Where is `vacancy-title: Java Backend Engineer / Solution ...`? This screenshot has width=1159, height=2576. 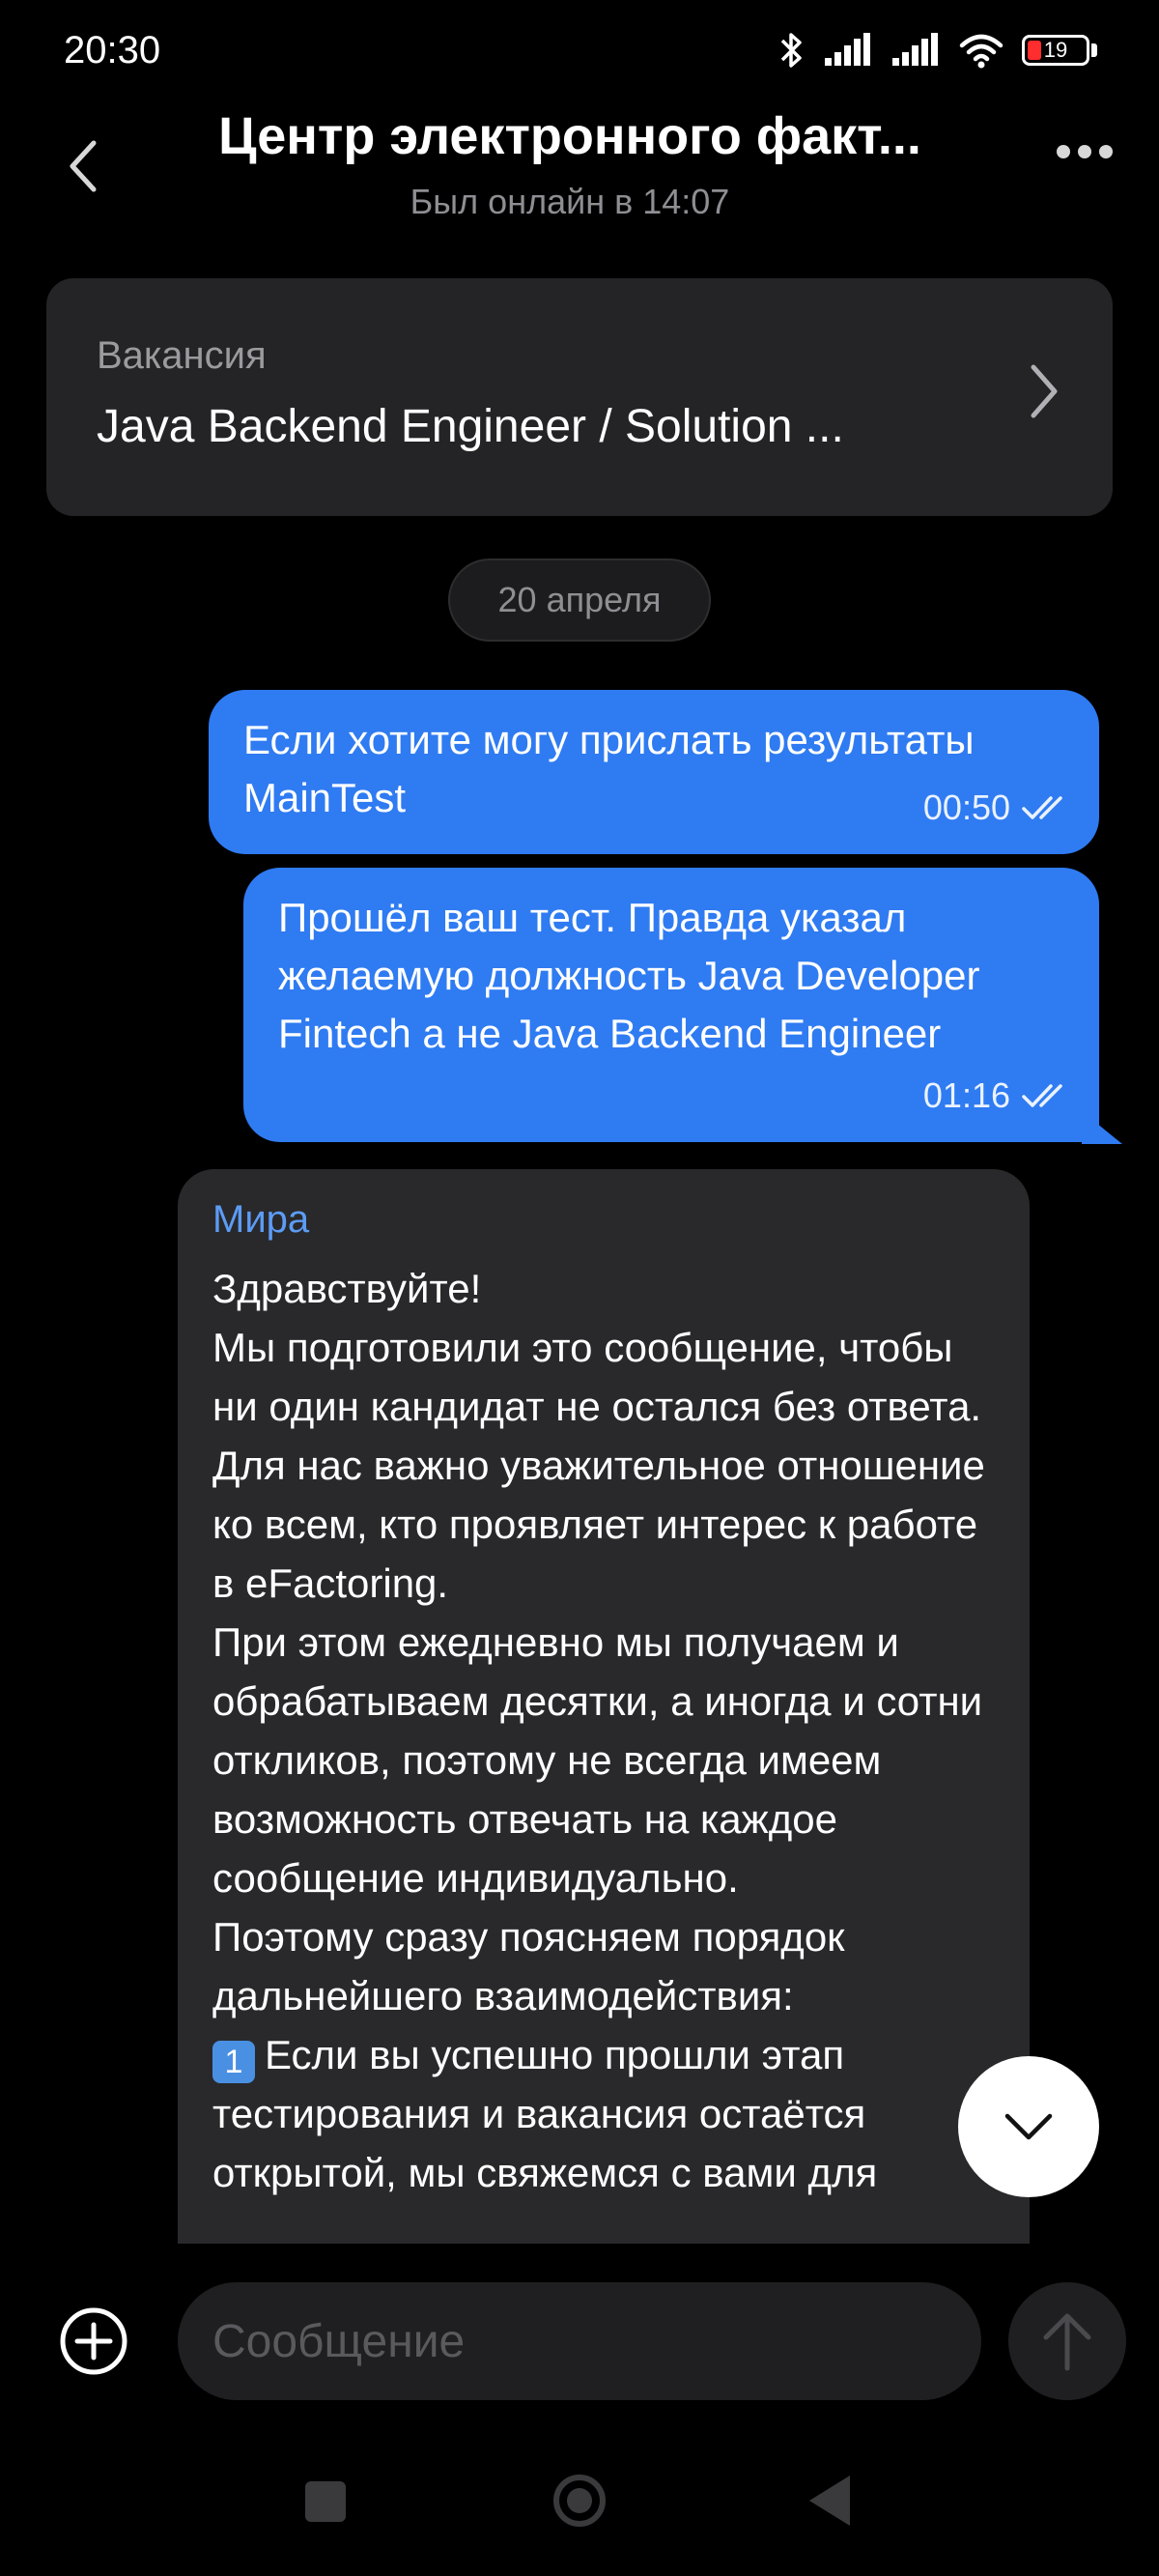 vacancy-title: Java Backend Engineer / Solution ... is located at coordinates (470, 427).